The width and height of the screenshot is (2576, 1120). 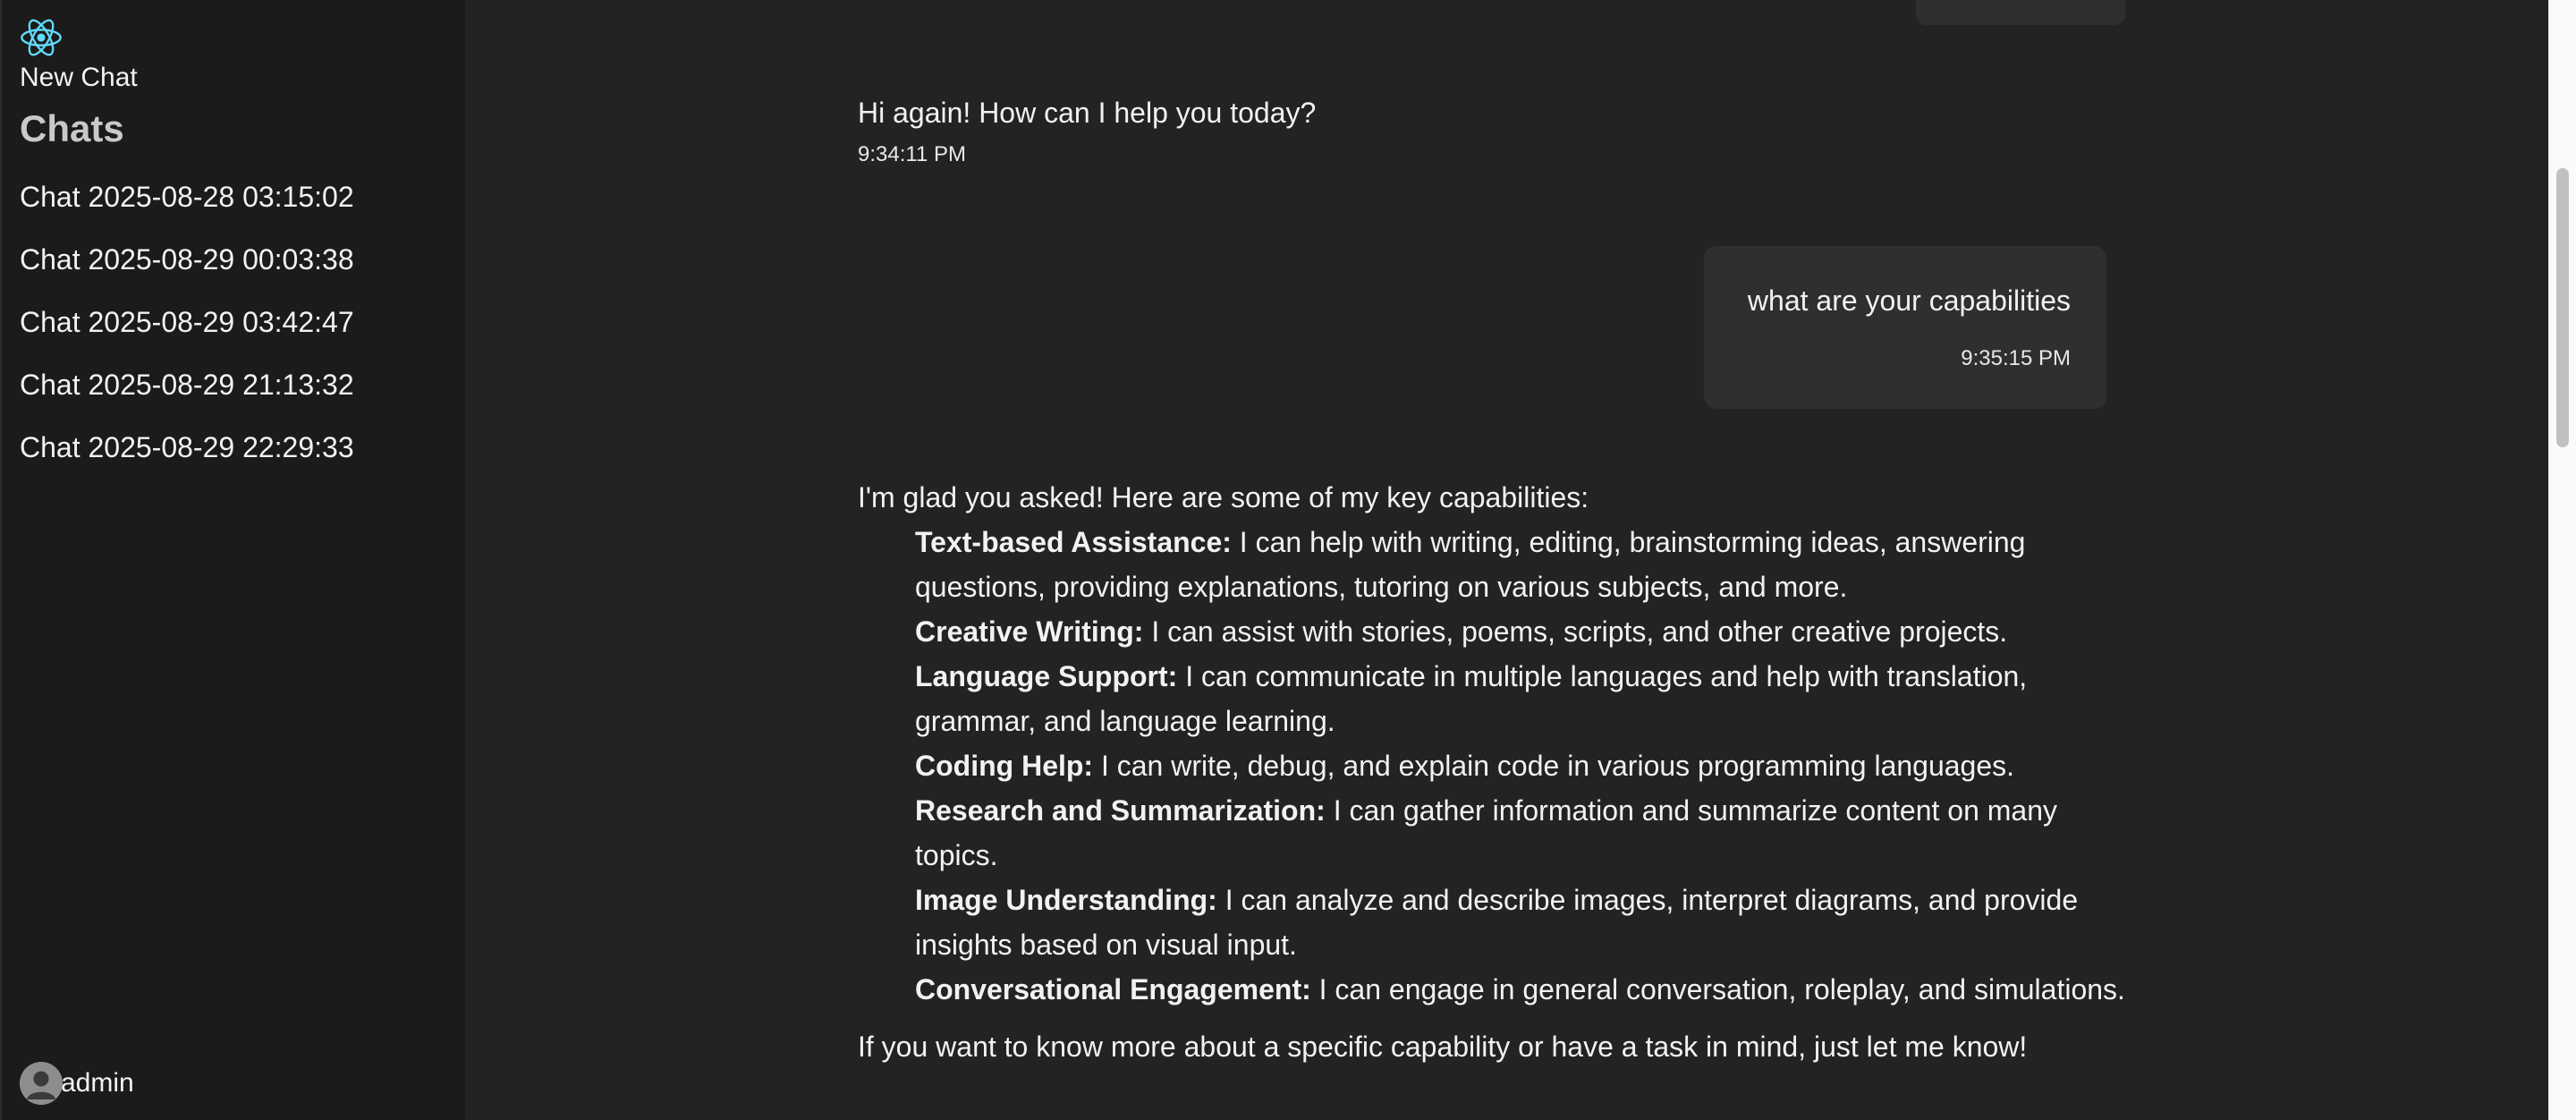 I want to click on user-message-bubble: what are your capabilities 9:35:15 PM, so click(x=1905, y=327).